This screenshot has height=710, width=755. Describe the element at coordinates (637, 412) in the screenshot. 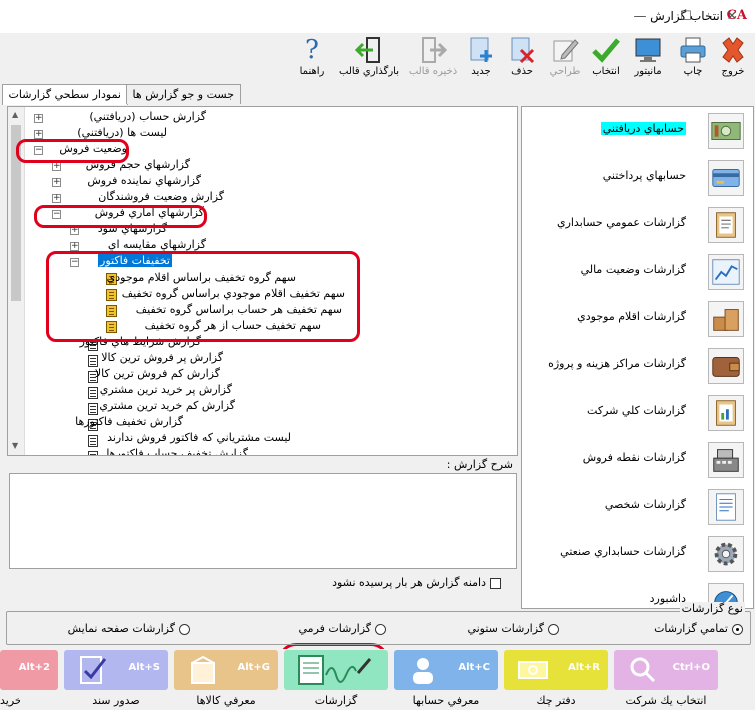

I see `category-company-overview: گزارشات كلي شركت` at that location.